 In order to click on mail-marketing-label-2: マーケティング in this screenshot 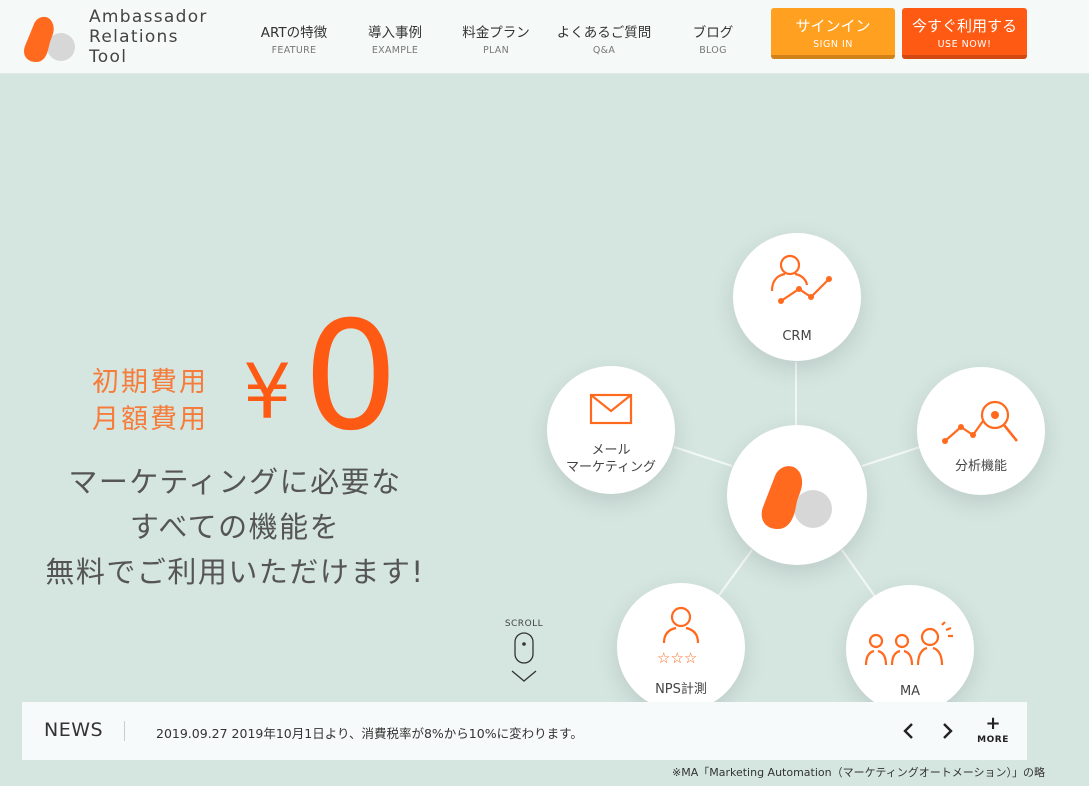, I will do `click(611, 467)`.